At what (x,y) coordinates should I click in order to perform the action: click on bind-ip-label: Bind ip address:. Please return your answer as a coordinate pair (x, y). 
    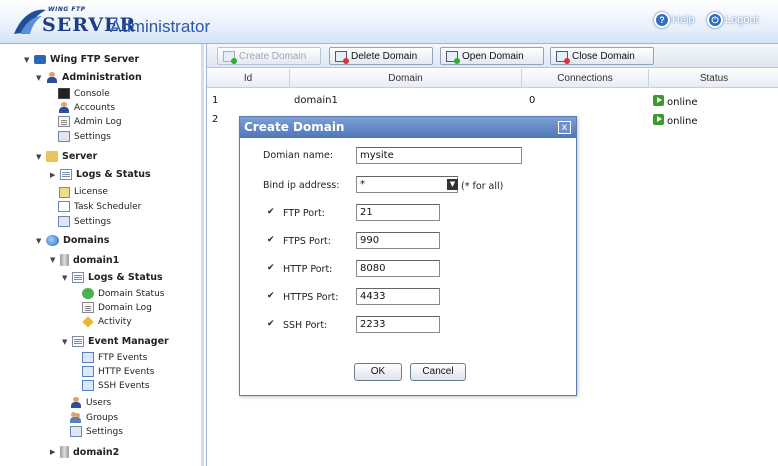
    Looking at the image, I should click on (301, 185).